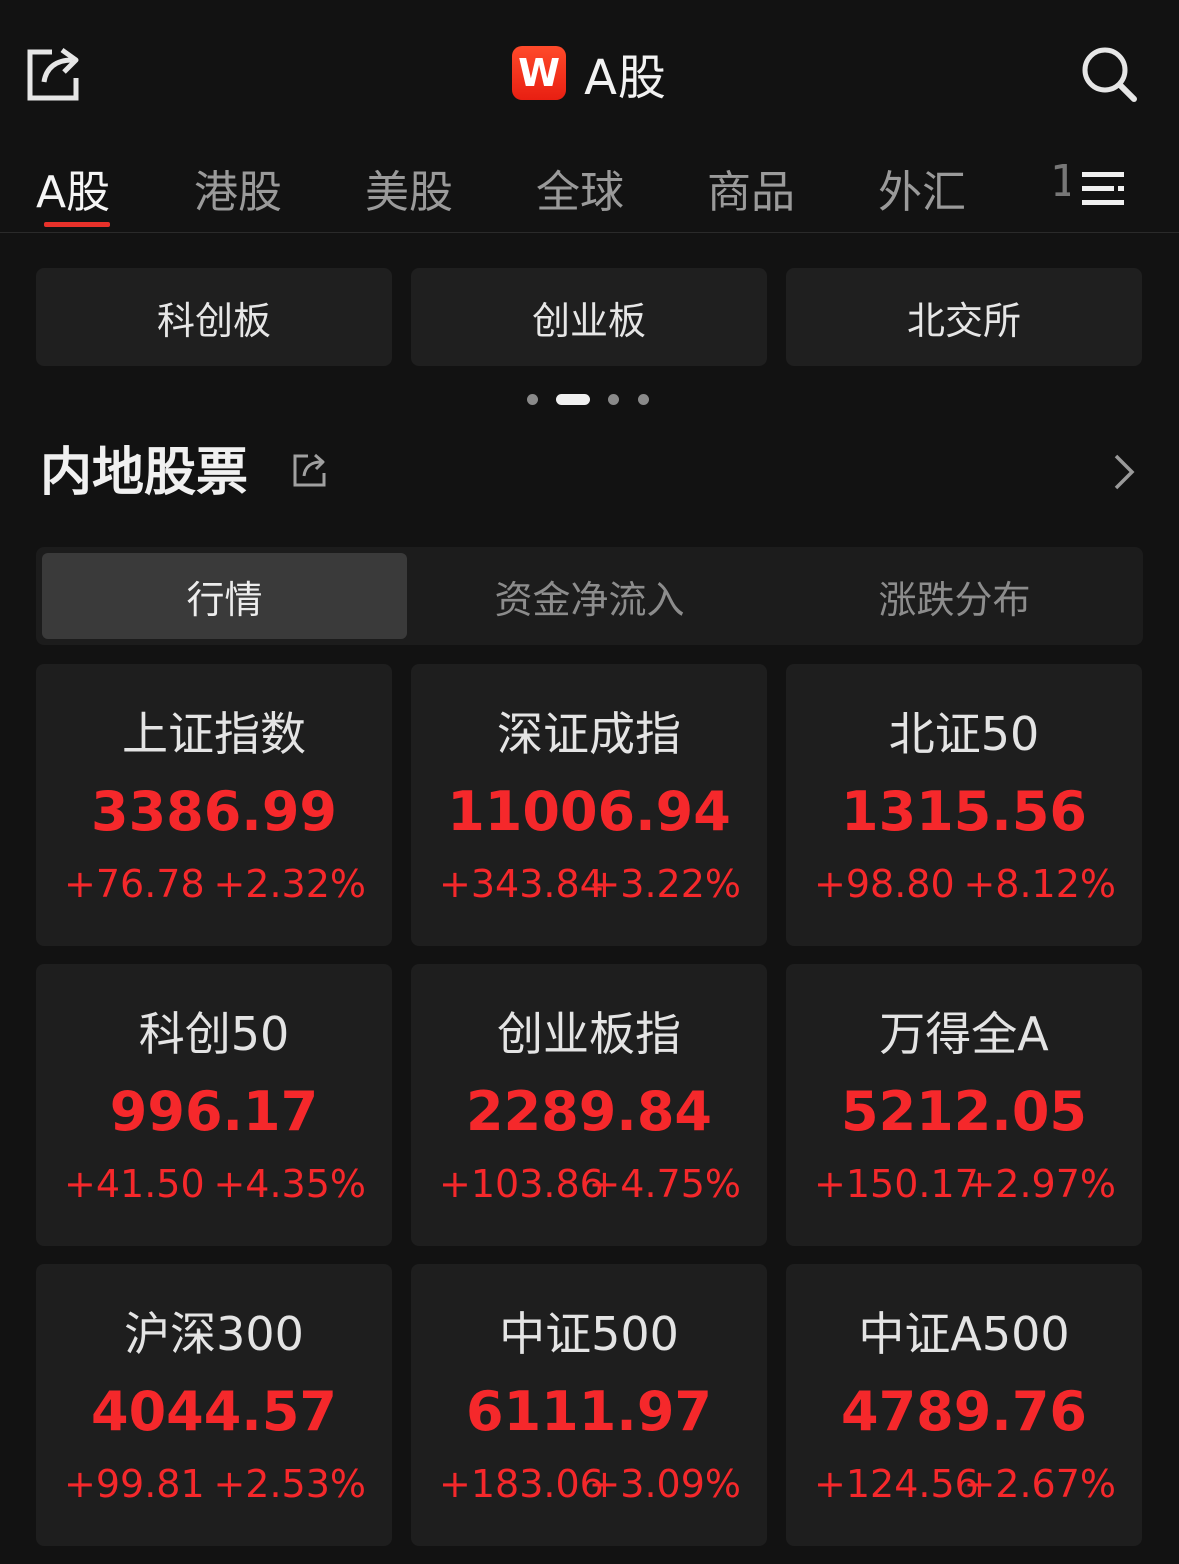 The image size is (1179, 1564). Describe the element at coordinates (589, 317) in the screenshot. I see `board-chinext: 创业板` at that location.